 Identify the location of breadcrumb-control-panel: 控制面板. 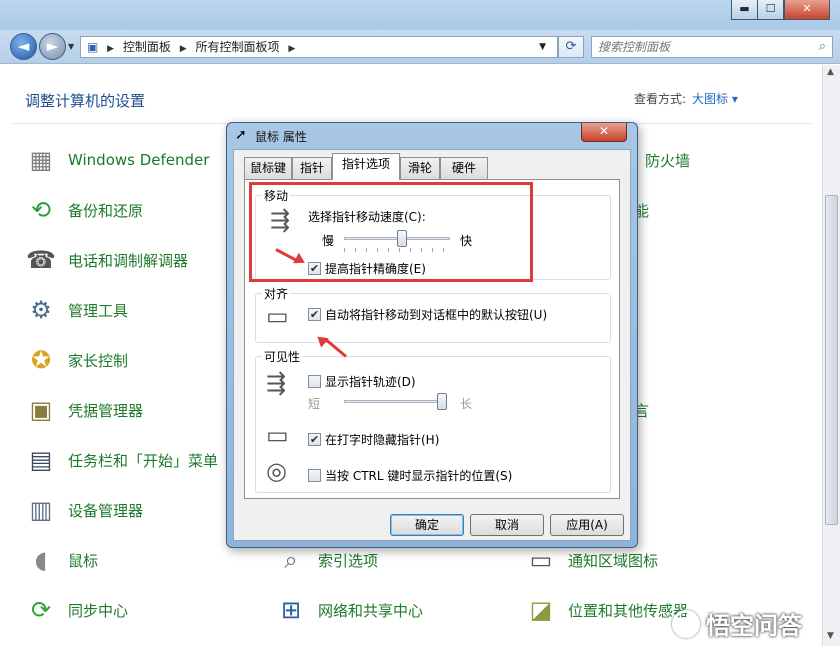
(147, 47).